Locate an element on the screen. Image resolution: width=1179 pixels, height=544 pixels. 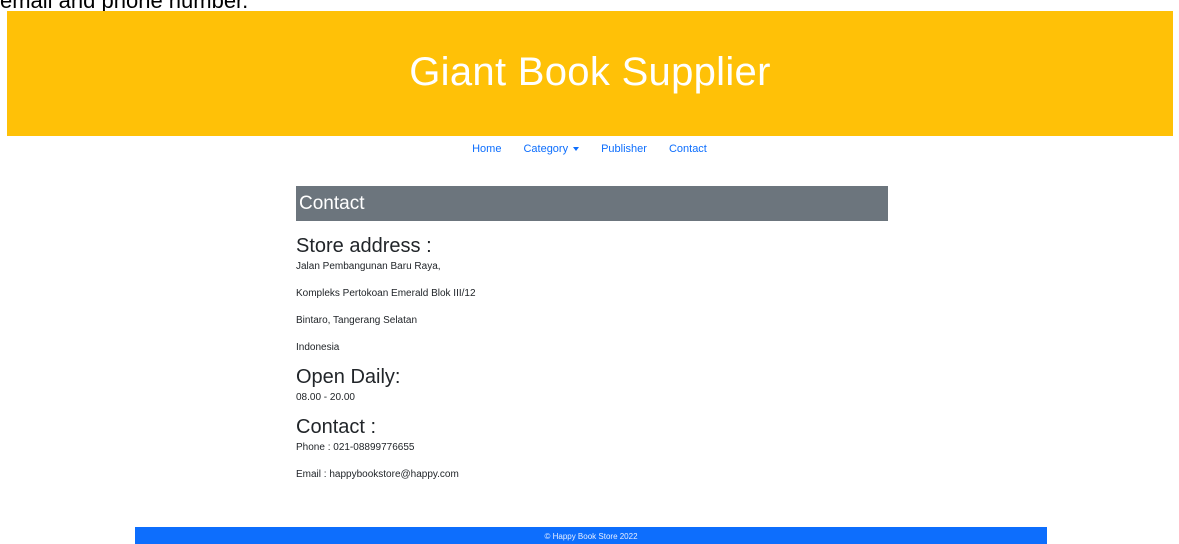
nav-home-label: Home is located at coordinates (487, 149).